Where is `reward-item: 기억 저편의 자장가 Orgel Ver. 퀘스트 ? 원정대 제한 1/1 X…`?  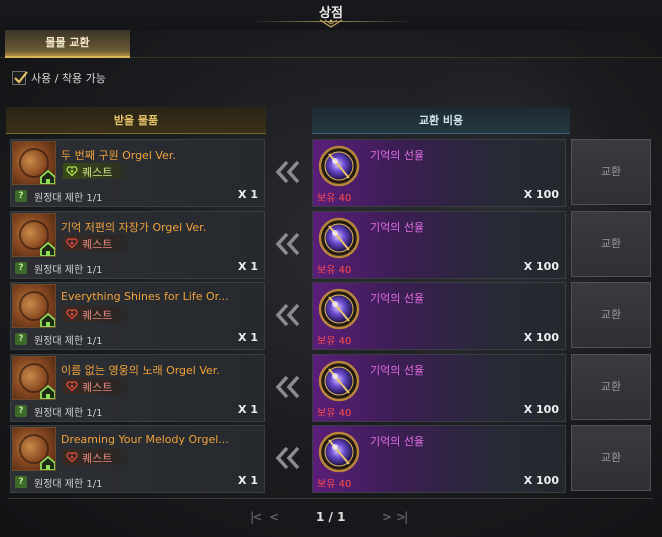 reward-item: 기억 저편의 자장가 Orgel Ver. 퀘스트 ? 원정대 제한 1/1 X… is located at coordinates (137, 245).